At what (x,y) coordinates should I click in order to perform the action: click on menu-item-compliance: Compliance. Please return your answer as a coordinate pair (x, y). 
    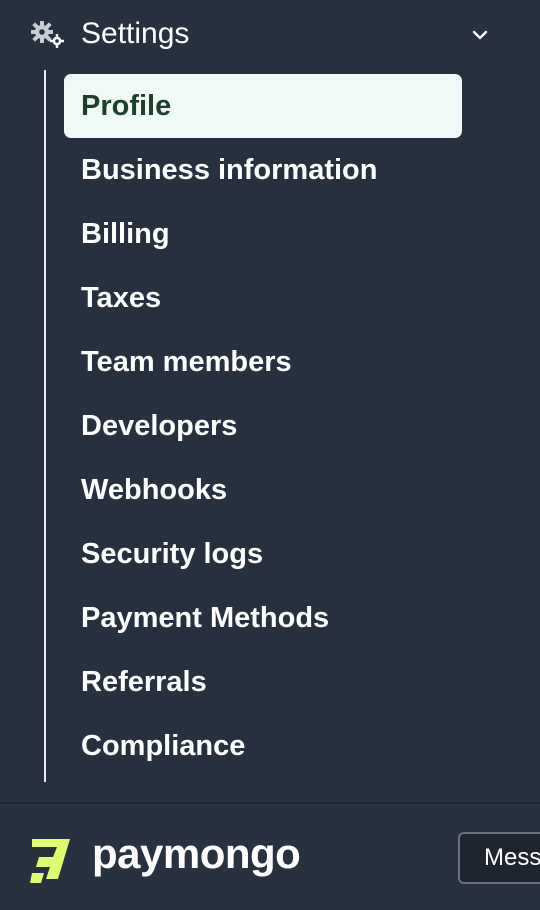
    Looking at the image, I should click on (263, 746).